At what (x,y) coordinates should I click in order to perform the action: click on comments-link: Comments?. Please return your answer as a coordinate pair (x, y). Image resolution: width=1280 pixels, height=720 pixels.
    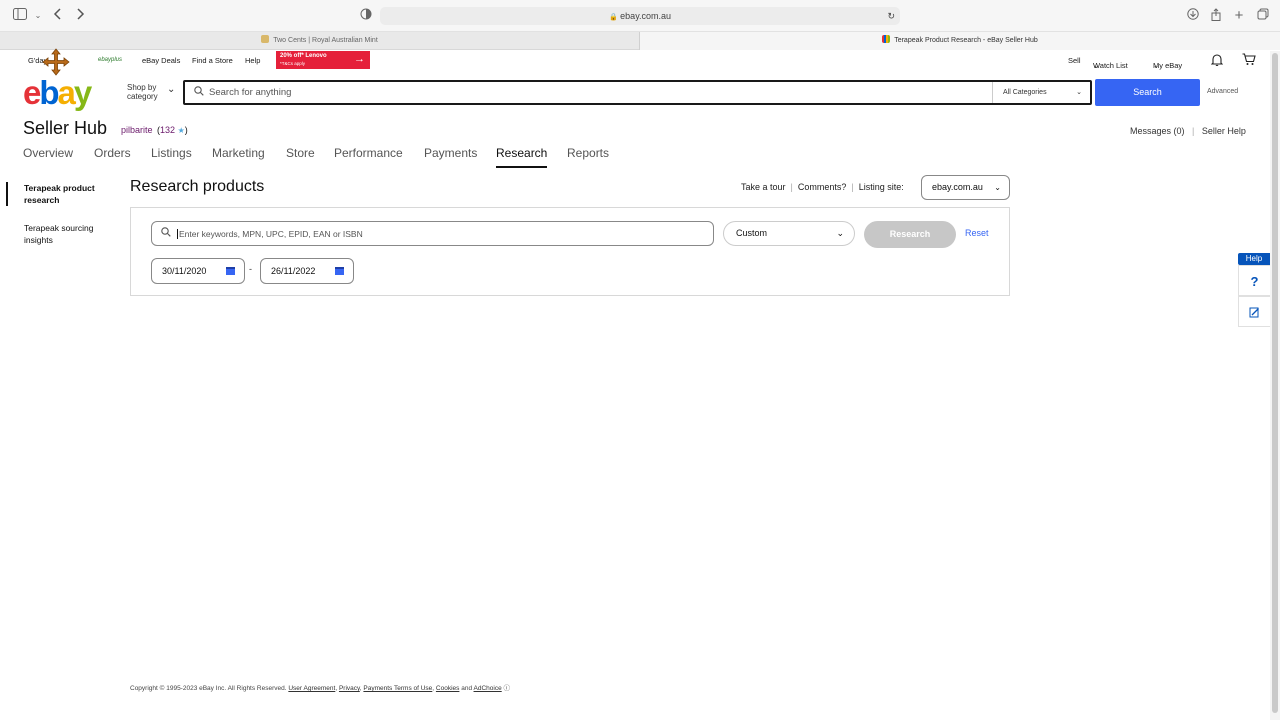
    Looking at the image, I should click on (822, 187).